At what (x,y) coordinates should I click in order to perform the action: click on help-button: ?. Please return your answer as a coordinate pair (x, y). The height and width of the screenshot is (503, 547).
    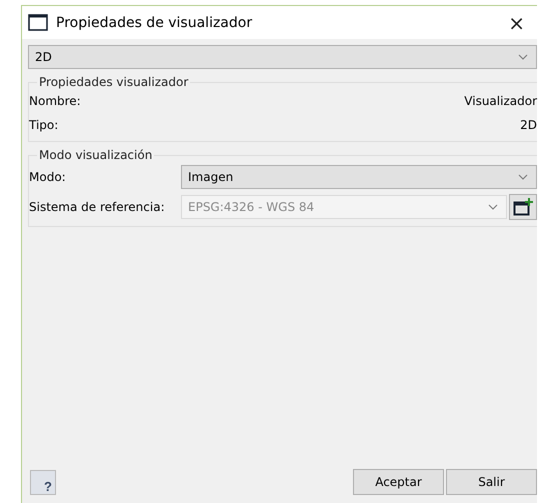
    Looking at the image, I should click on (43, 482).